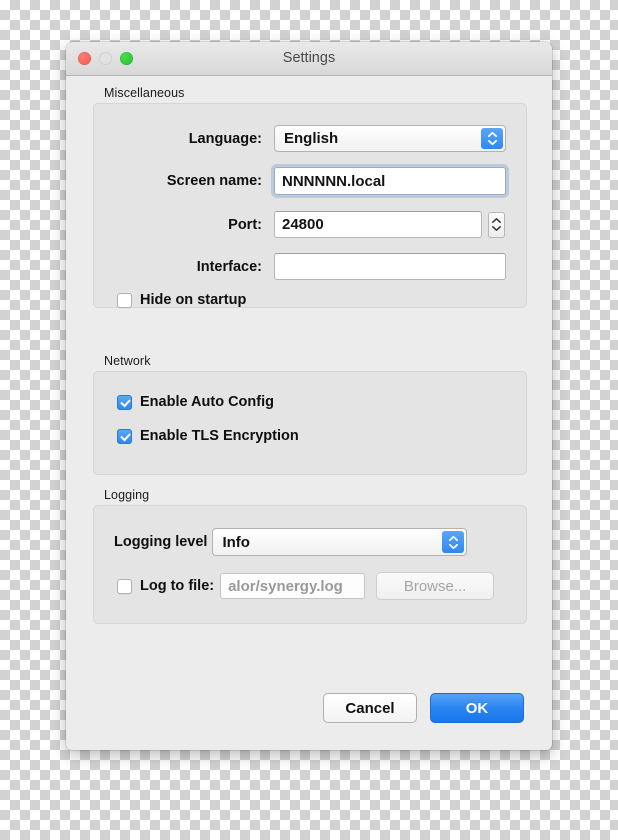  Describe the element at coordinates (390, 138) in the screenshot. I see `language-dropdown: English` at that location.